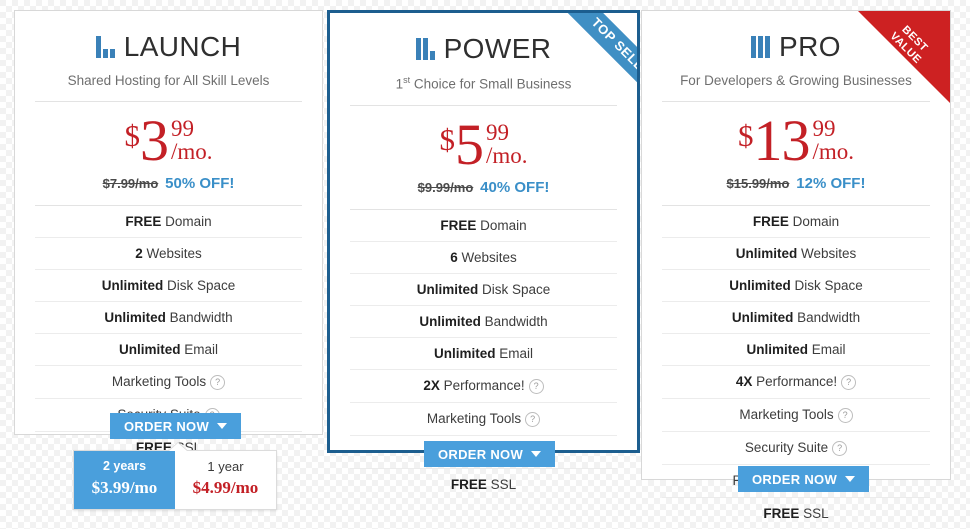  Describe the element at coordinates (796, 449) in the screenshot. I see `list-item: Security Suite?` at that location.